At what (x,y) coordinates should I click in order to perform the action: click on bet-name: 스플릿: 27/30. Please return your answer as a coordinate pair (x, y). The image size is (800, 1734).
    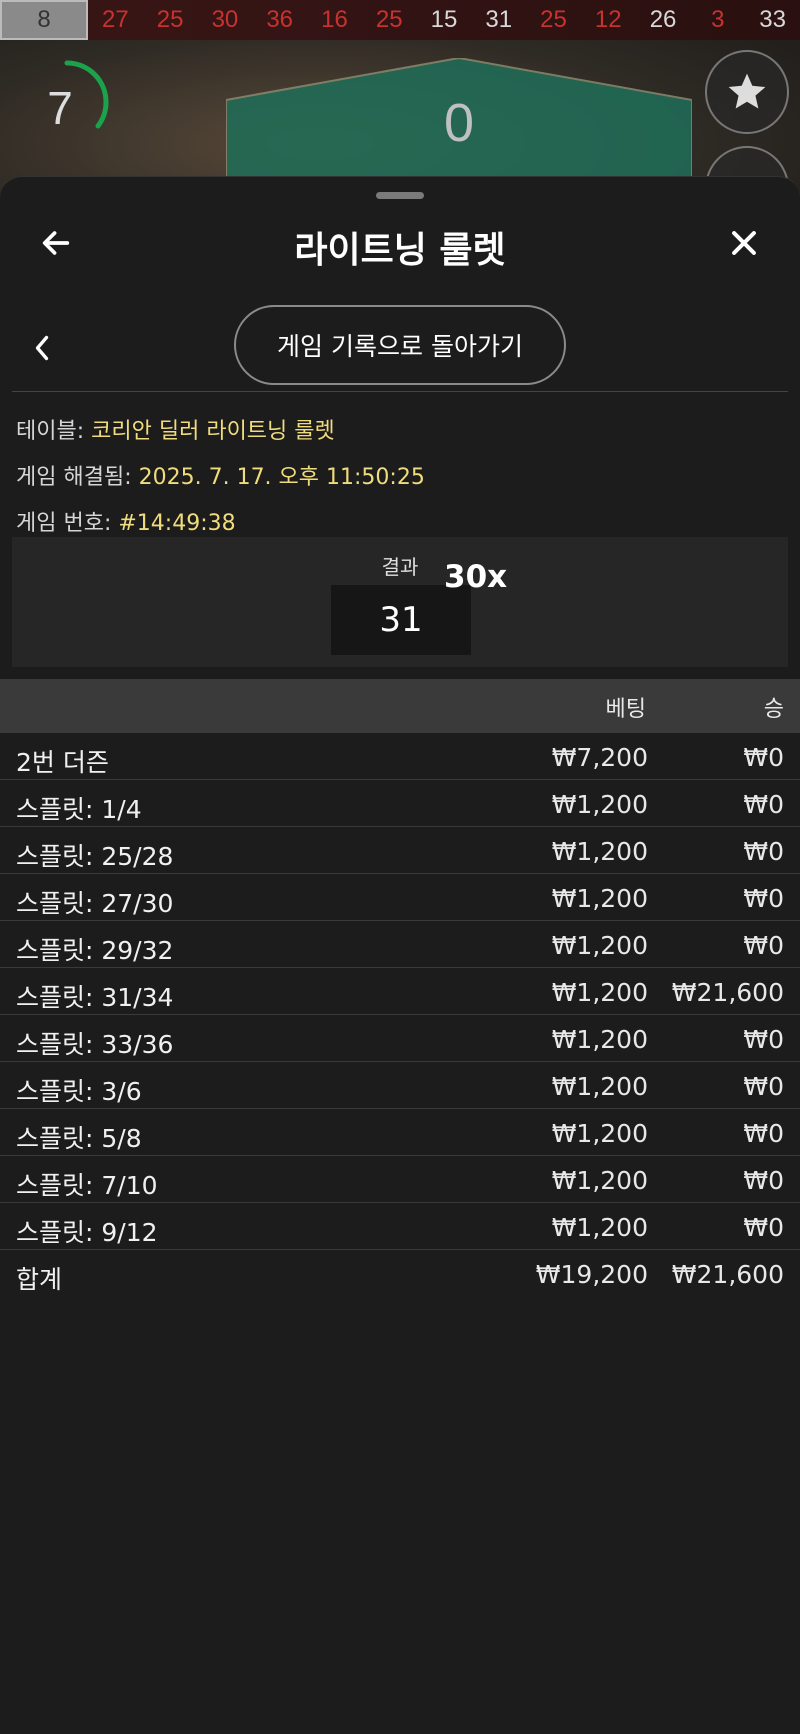
    Looking at the image, I should click on (95, 903).